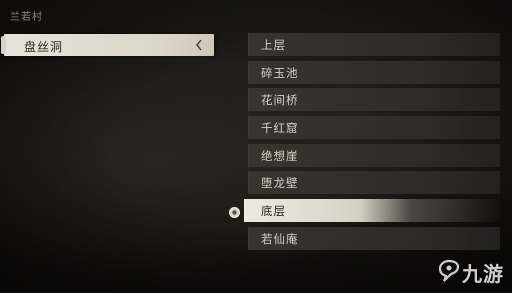 This screenshot has height=293, width=512. Describe the element at coordinates (374, 44) in the screenshot. I see `location-item-shangceng: 上层` at that location.